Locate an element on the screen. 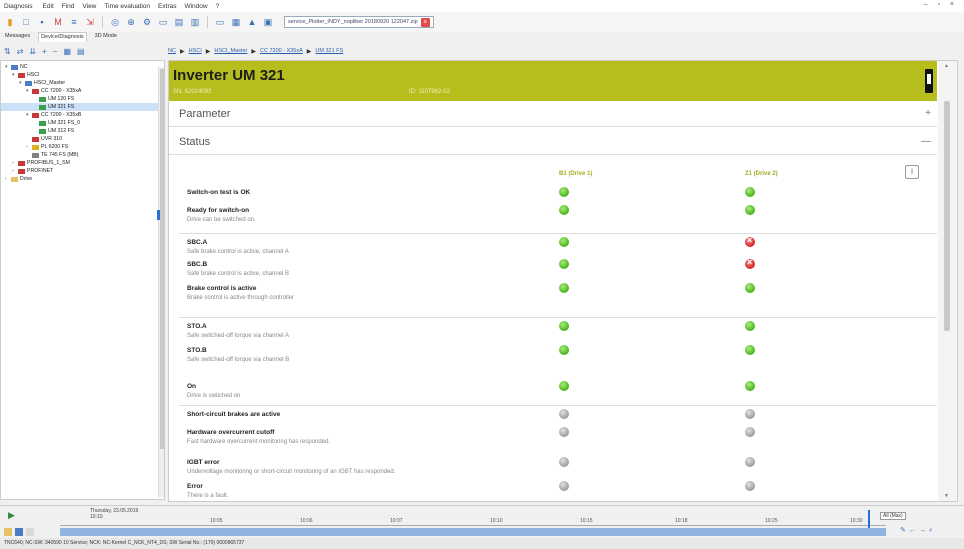  close-file-icon: × is located at coordinates (425, 22).